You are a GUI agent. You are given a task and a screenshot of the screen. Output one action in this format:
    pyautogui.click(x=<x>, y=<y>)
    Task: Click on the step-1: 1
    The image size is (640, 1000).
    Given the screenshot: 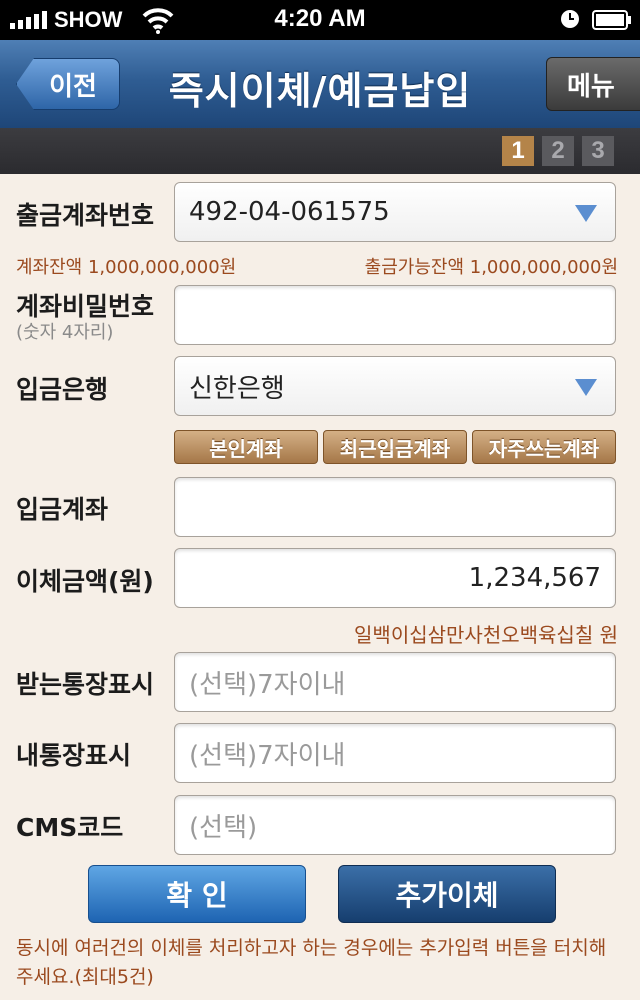 What is the action you would take?
    pyautogui.click(x=518, y=151)
    